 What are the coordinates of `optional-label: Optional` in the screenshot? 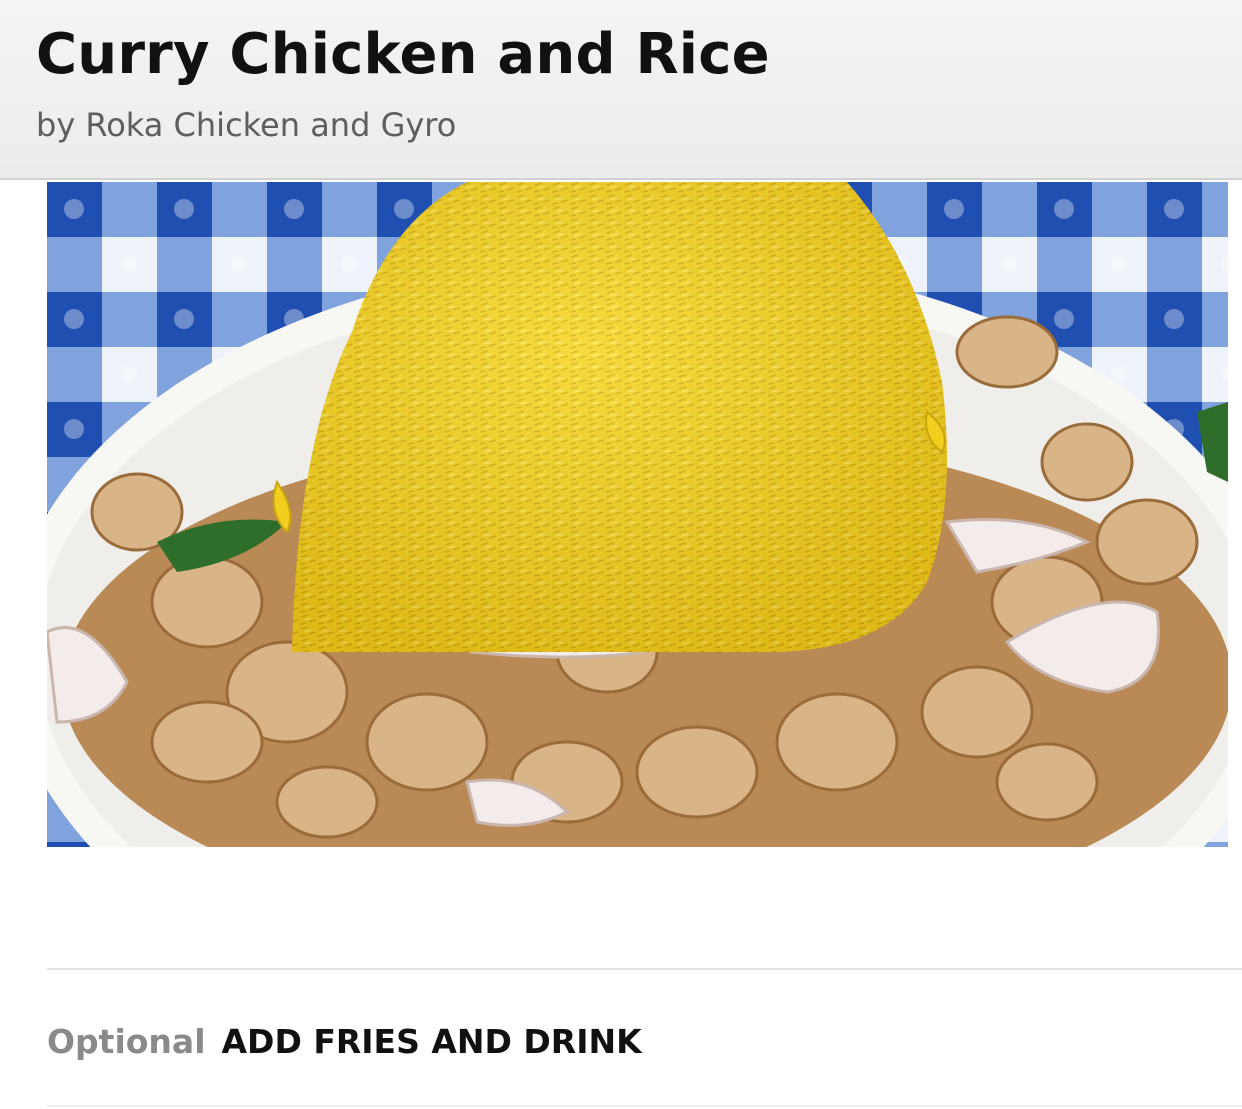 It's located at (126, 1041).